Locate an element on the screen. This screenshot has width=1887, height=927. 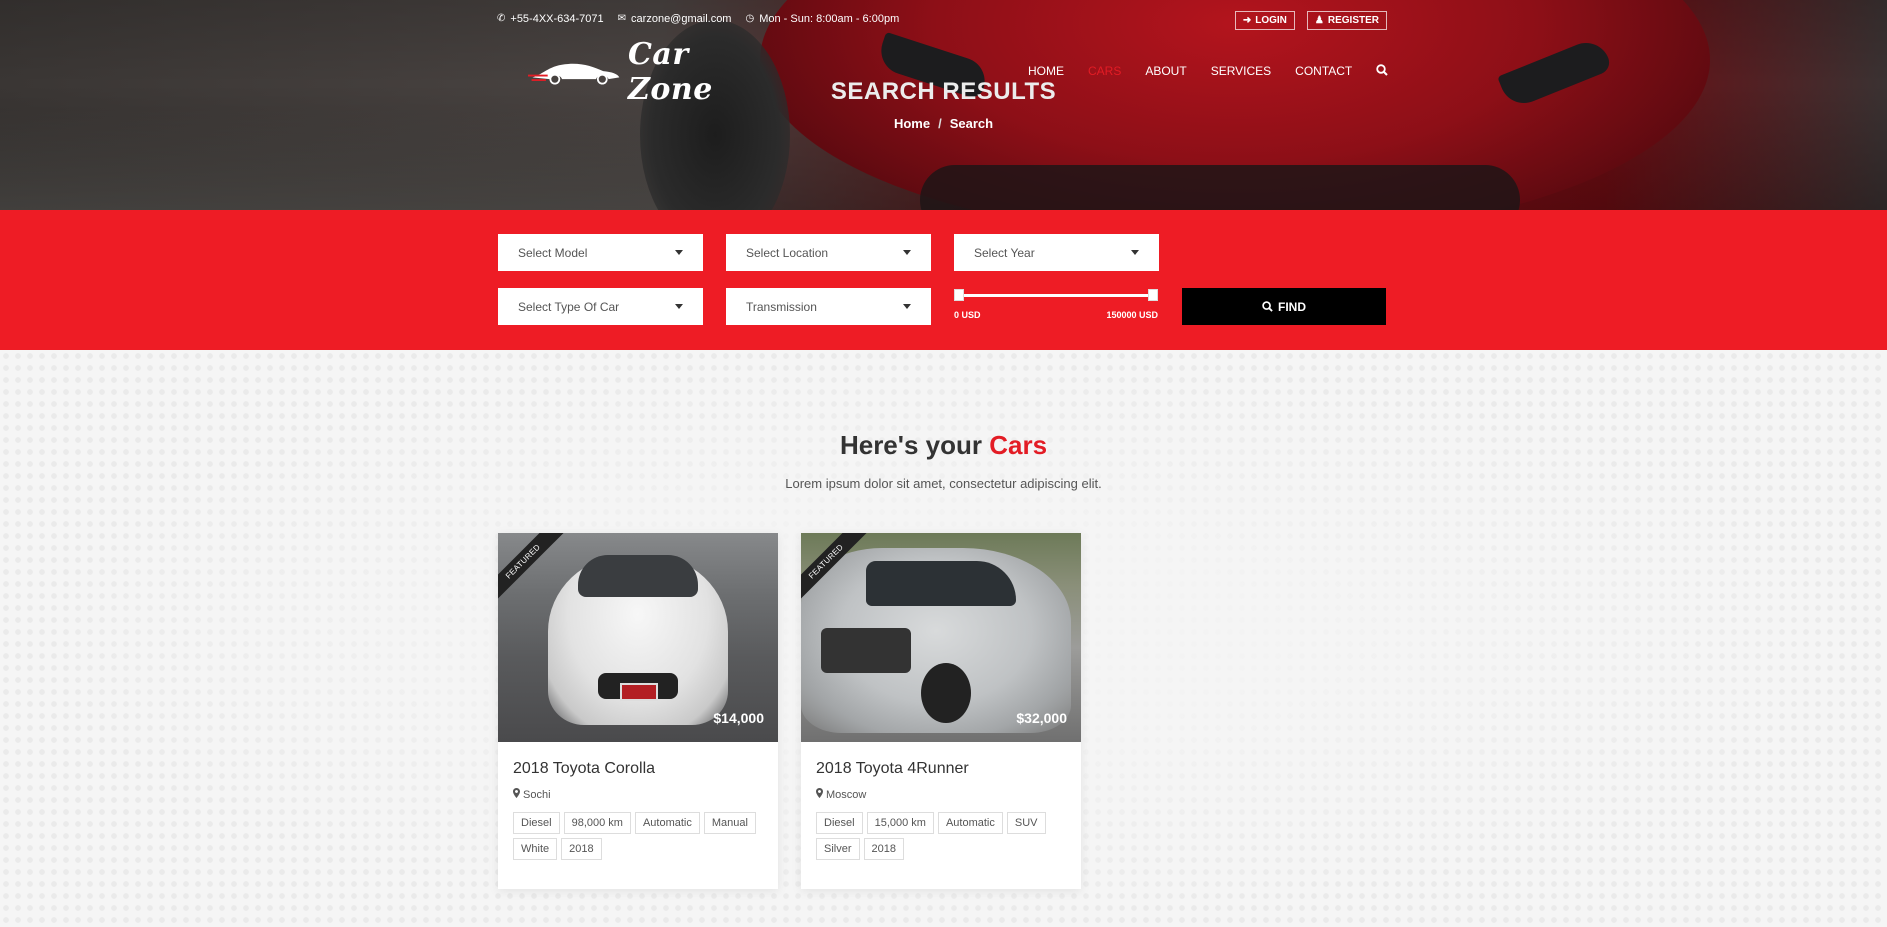
main-nav: HOME CARS ABOUT SERVICES CONTACT is located at coordinates (1208, 71).